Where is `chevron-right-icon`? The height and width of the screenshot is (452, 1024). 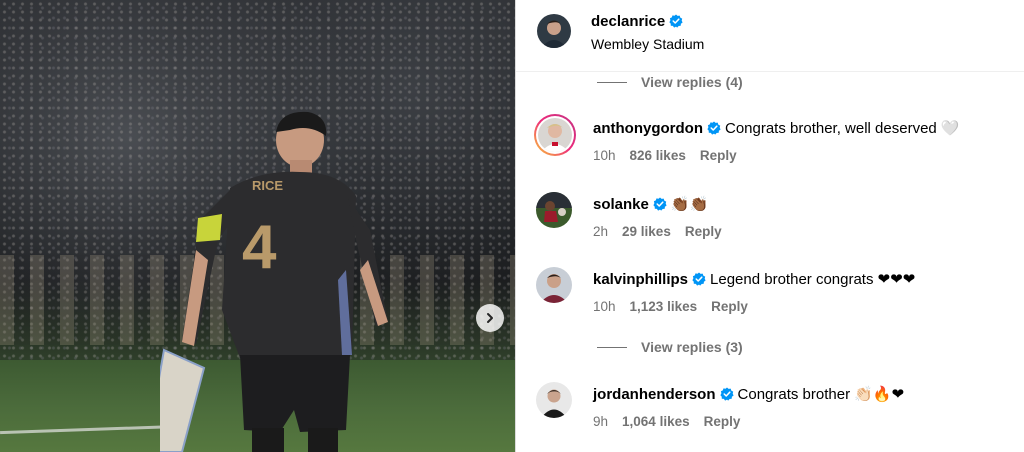
chevron-right-icon is located at coordinates (490, 318).